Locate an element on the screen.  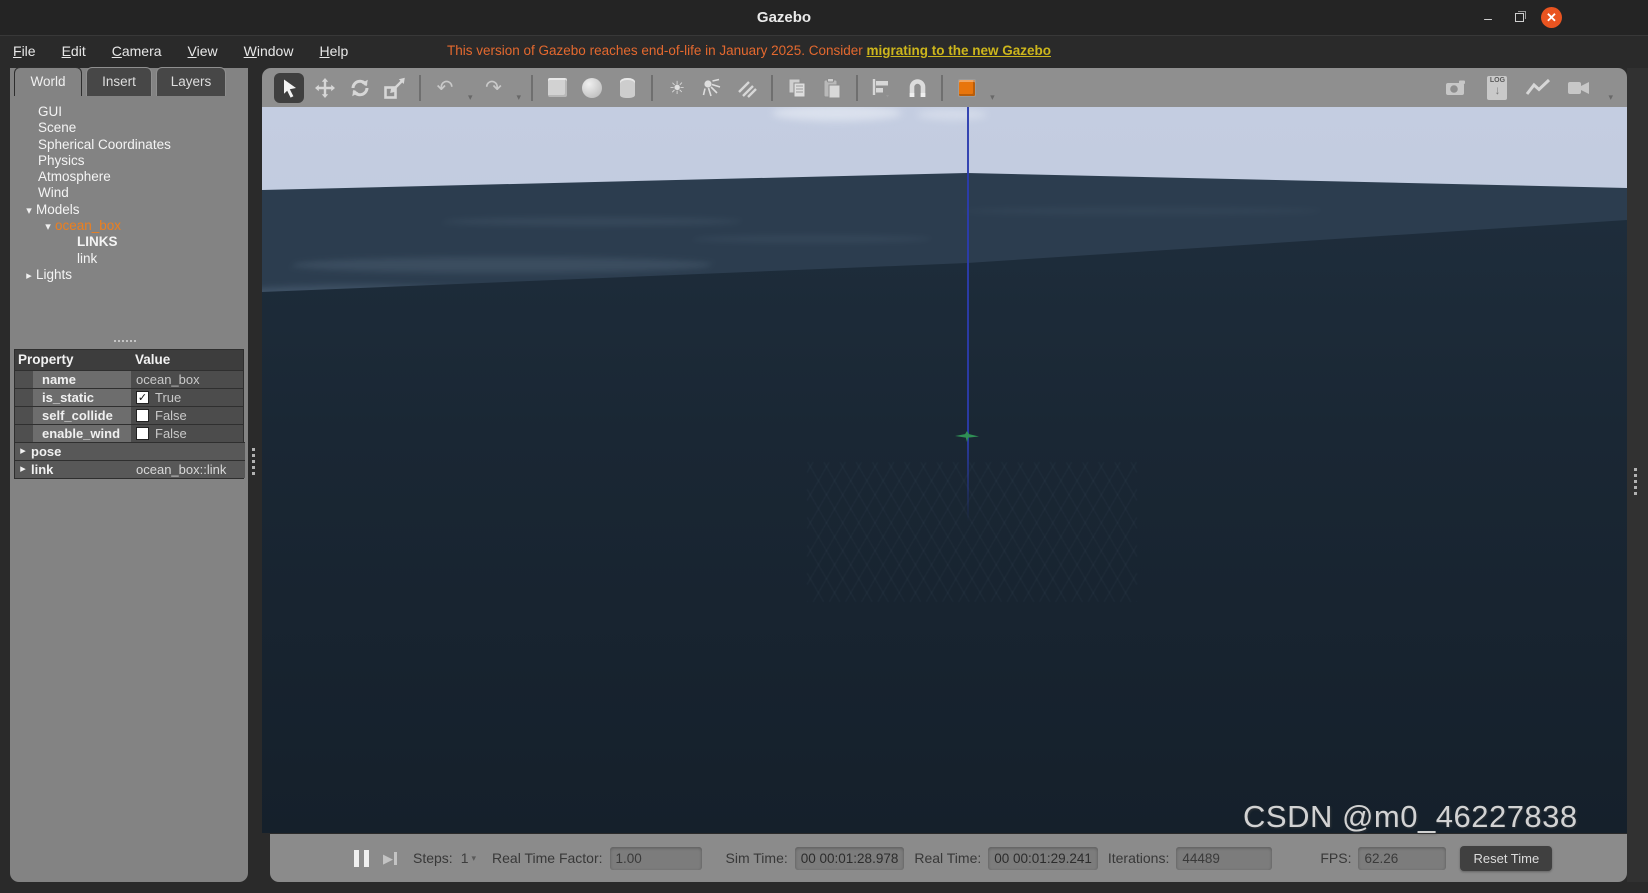
view-angle-button is located at coordinates (967, 88).